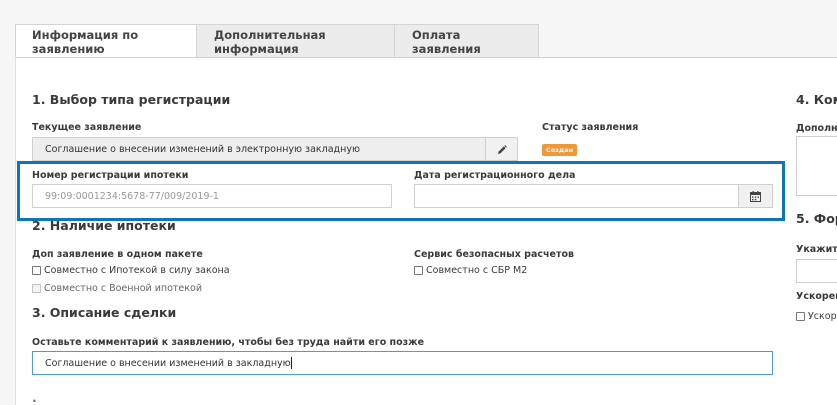 The image size is (837, 405). What do you see at coordinates (123, 288) in the screenshot?
I see `military-mortgage-label: Совместно с Военной ипотекой` at bounding box center [123, 288].